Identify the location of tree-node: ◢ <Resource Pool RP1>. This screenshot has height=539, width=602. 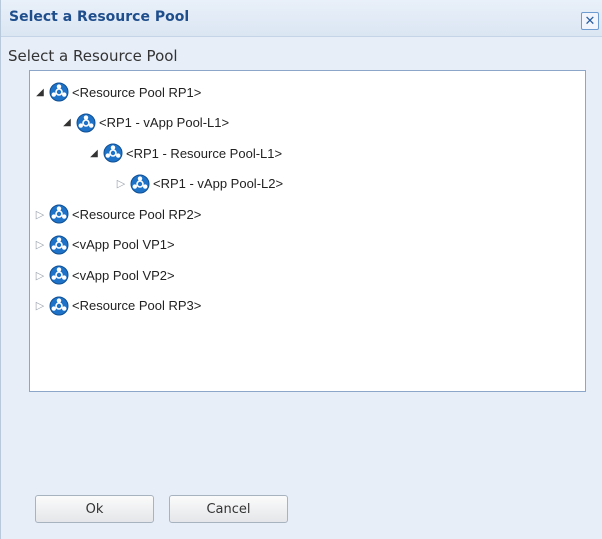
(117, 92).